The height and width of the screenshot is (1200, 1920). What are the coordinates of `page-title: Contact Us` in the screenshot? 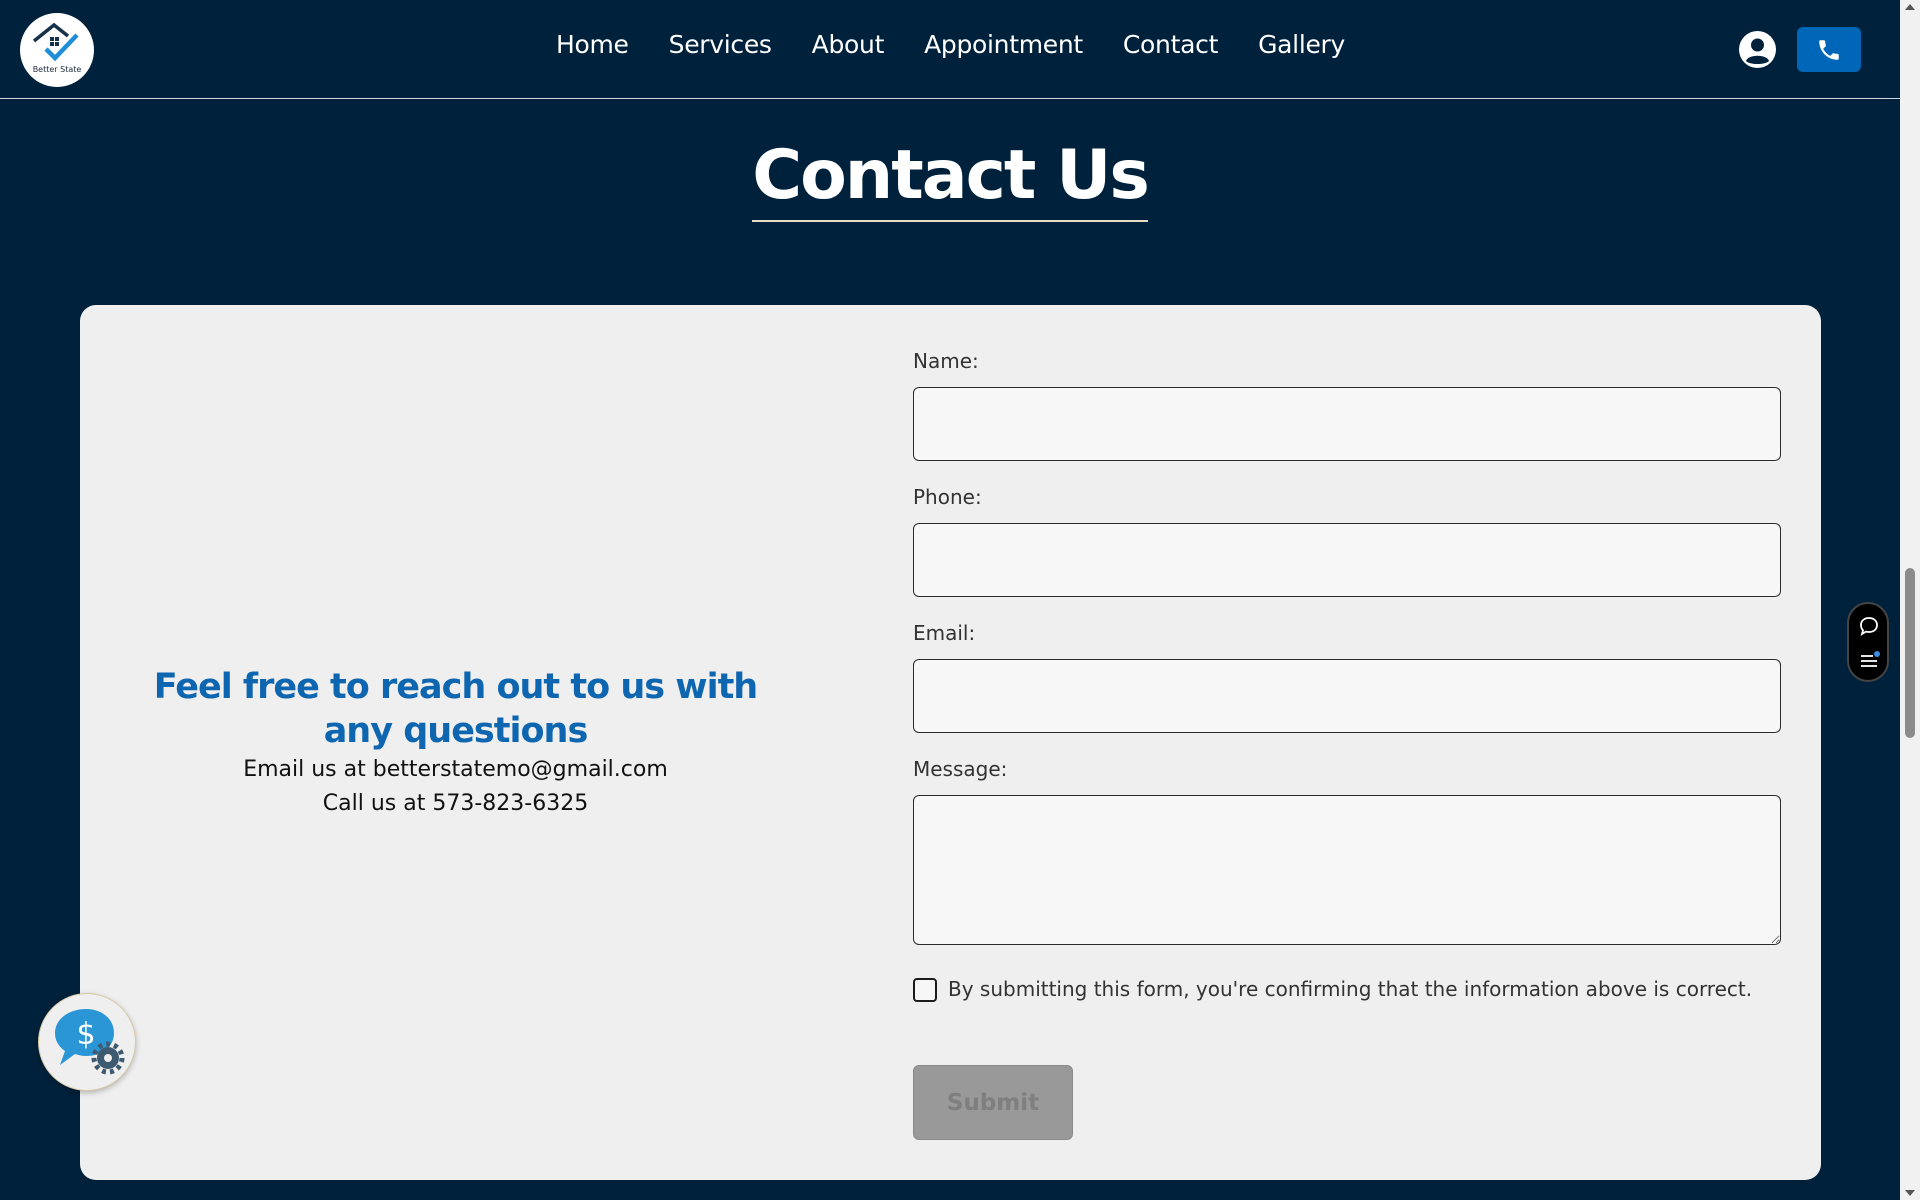 It's located at (950, 179).